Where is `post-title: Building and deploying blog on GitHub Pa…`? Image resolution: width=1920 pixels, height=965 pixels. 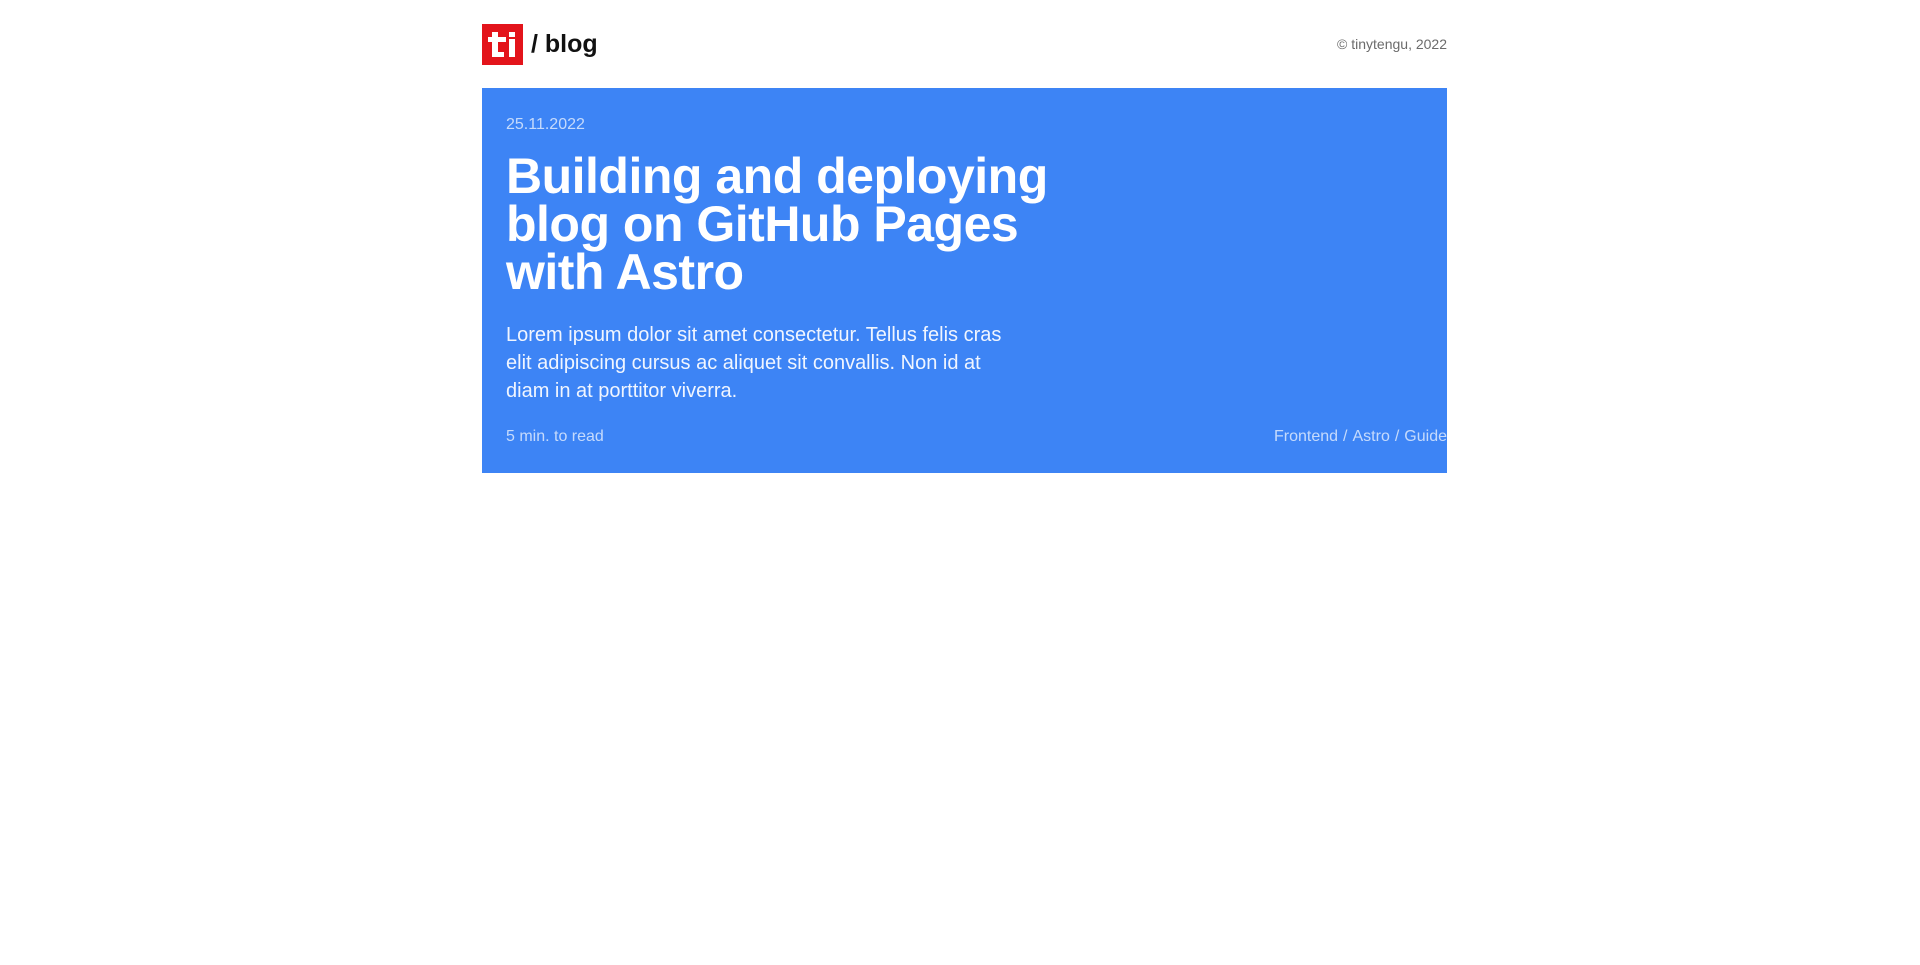 post-title: Building and deploying blog on GitHub Pa… is located at coordinates (796, 224).